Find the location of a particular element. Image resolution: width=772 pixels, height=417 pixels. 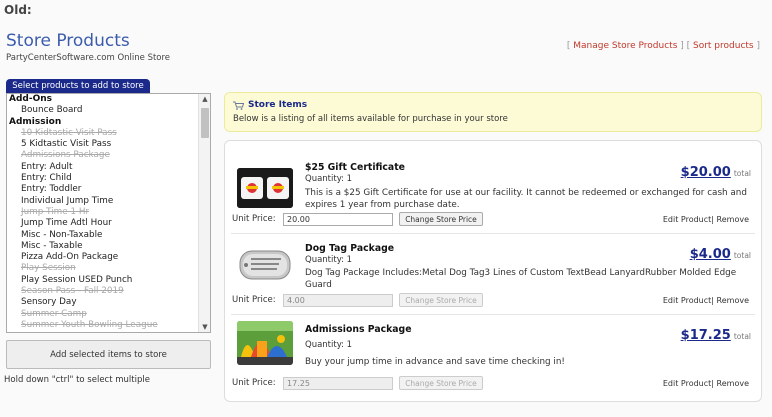

product-option: Admissions Package is located at coordinates (65, 155).